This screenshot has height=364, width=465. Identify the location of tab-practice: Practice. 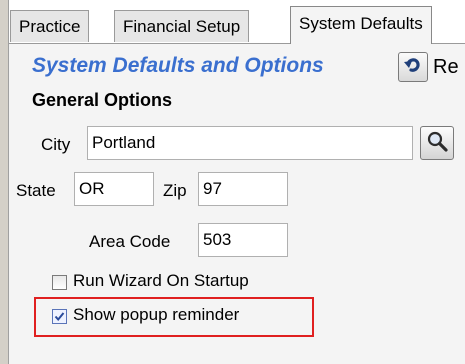
(50, 26).